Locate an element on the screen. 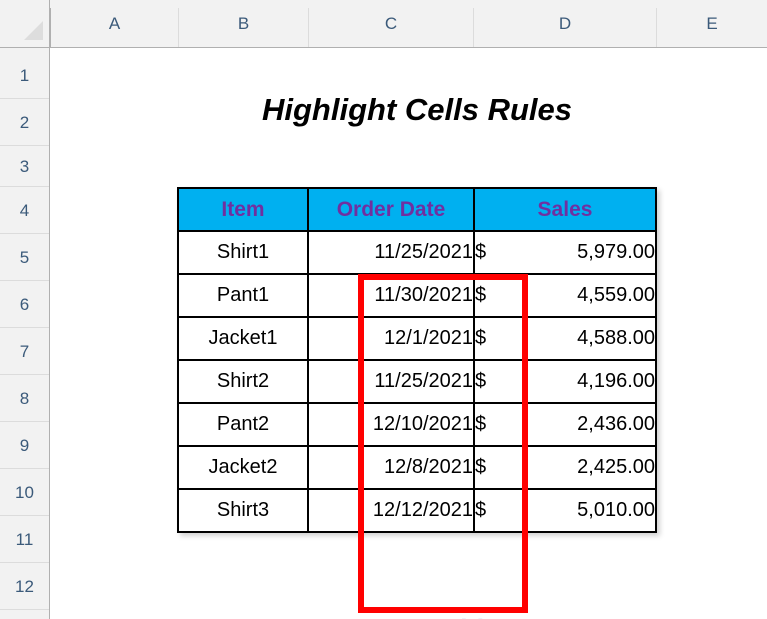 Image resolution: width=767 pixels, height=619 pixels. row-header-10: 10 is located at coordinates (24, 492).